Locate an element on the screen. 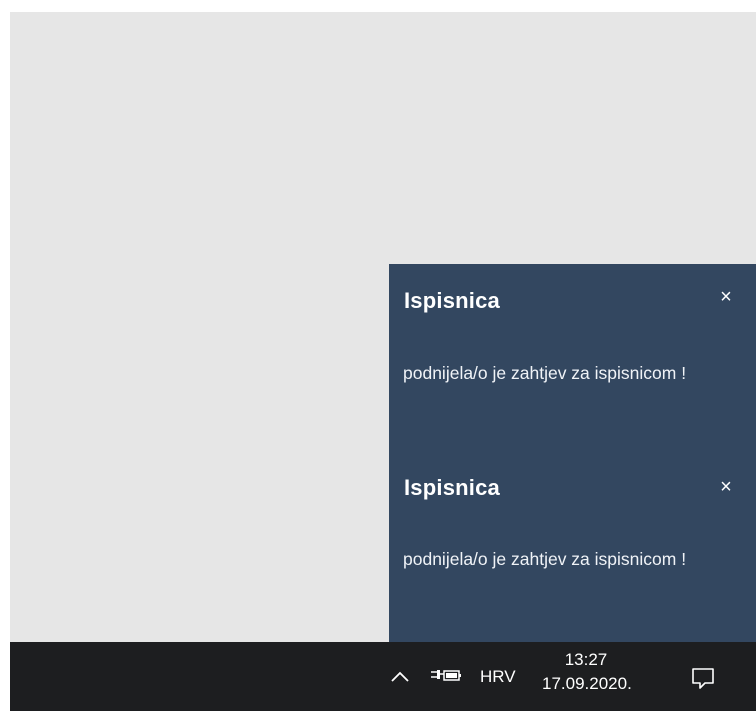 The image size is (756, 711). clock-time: 13:27 is located at coordinates (586, 659).